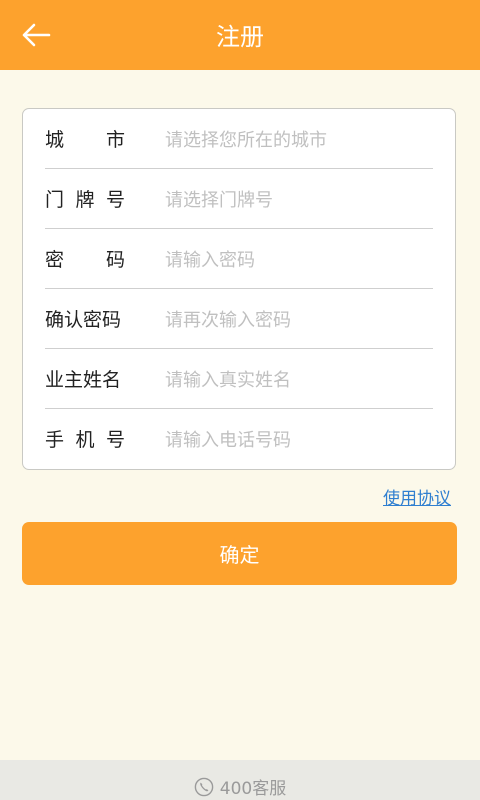  I want to click on phone-label: 手 机 号, so click(85, 440).